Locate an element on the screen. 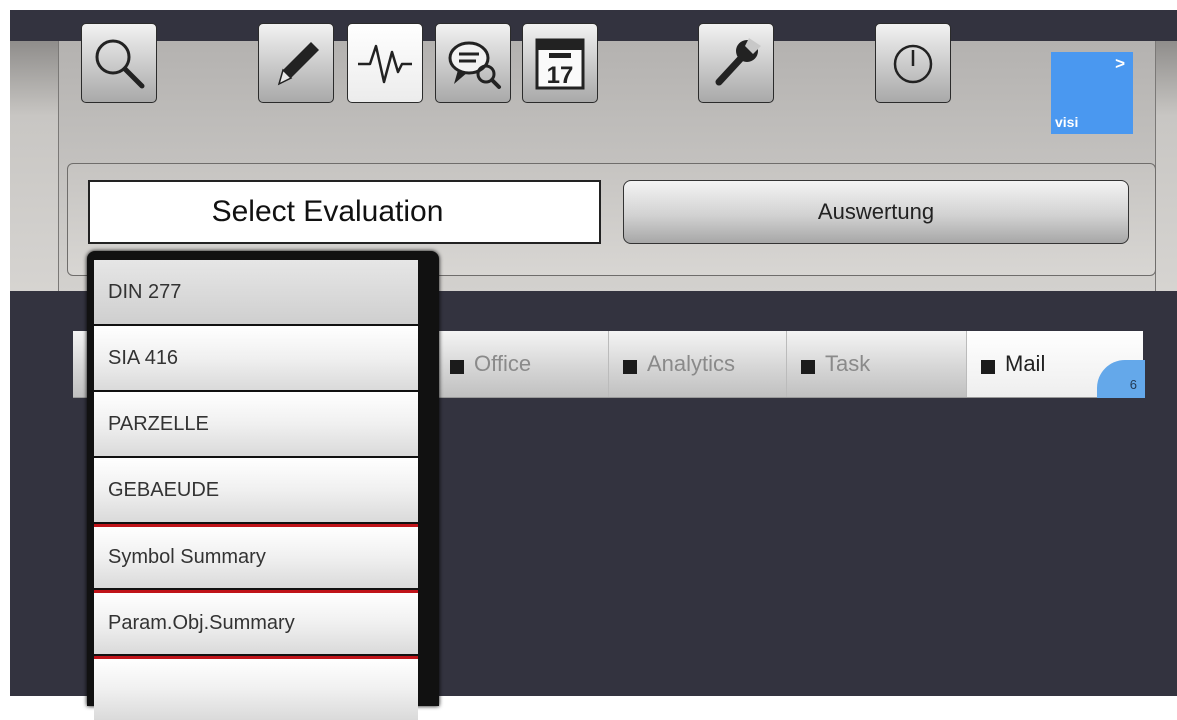  wrench-icon is located at coordinates (738, 62).